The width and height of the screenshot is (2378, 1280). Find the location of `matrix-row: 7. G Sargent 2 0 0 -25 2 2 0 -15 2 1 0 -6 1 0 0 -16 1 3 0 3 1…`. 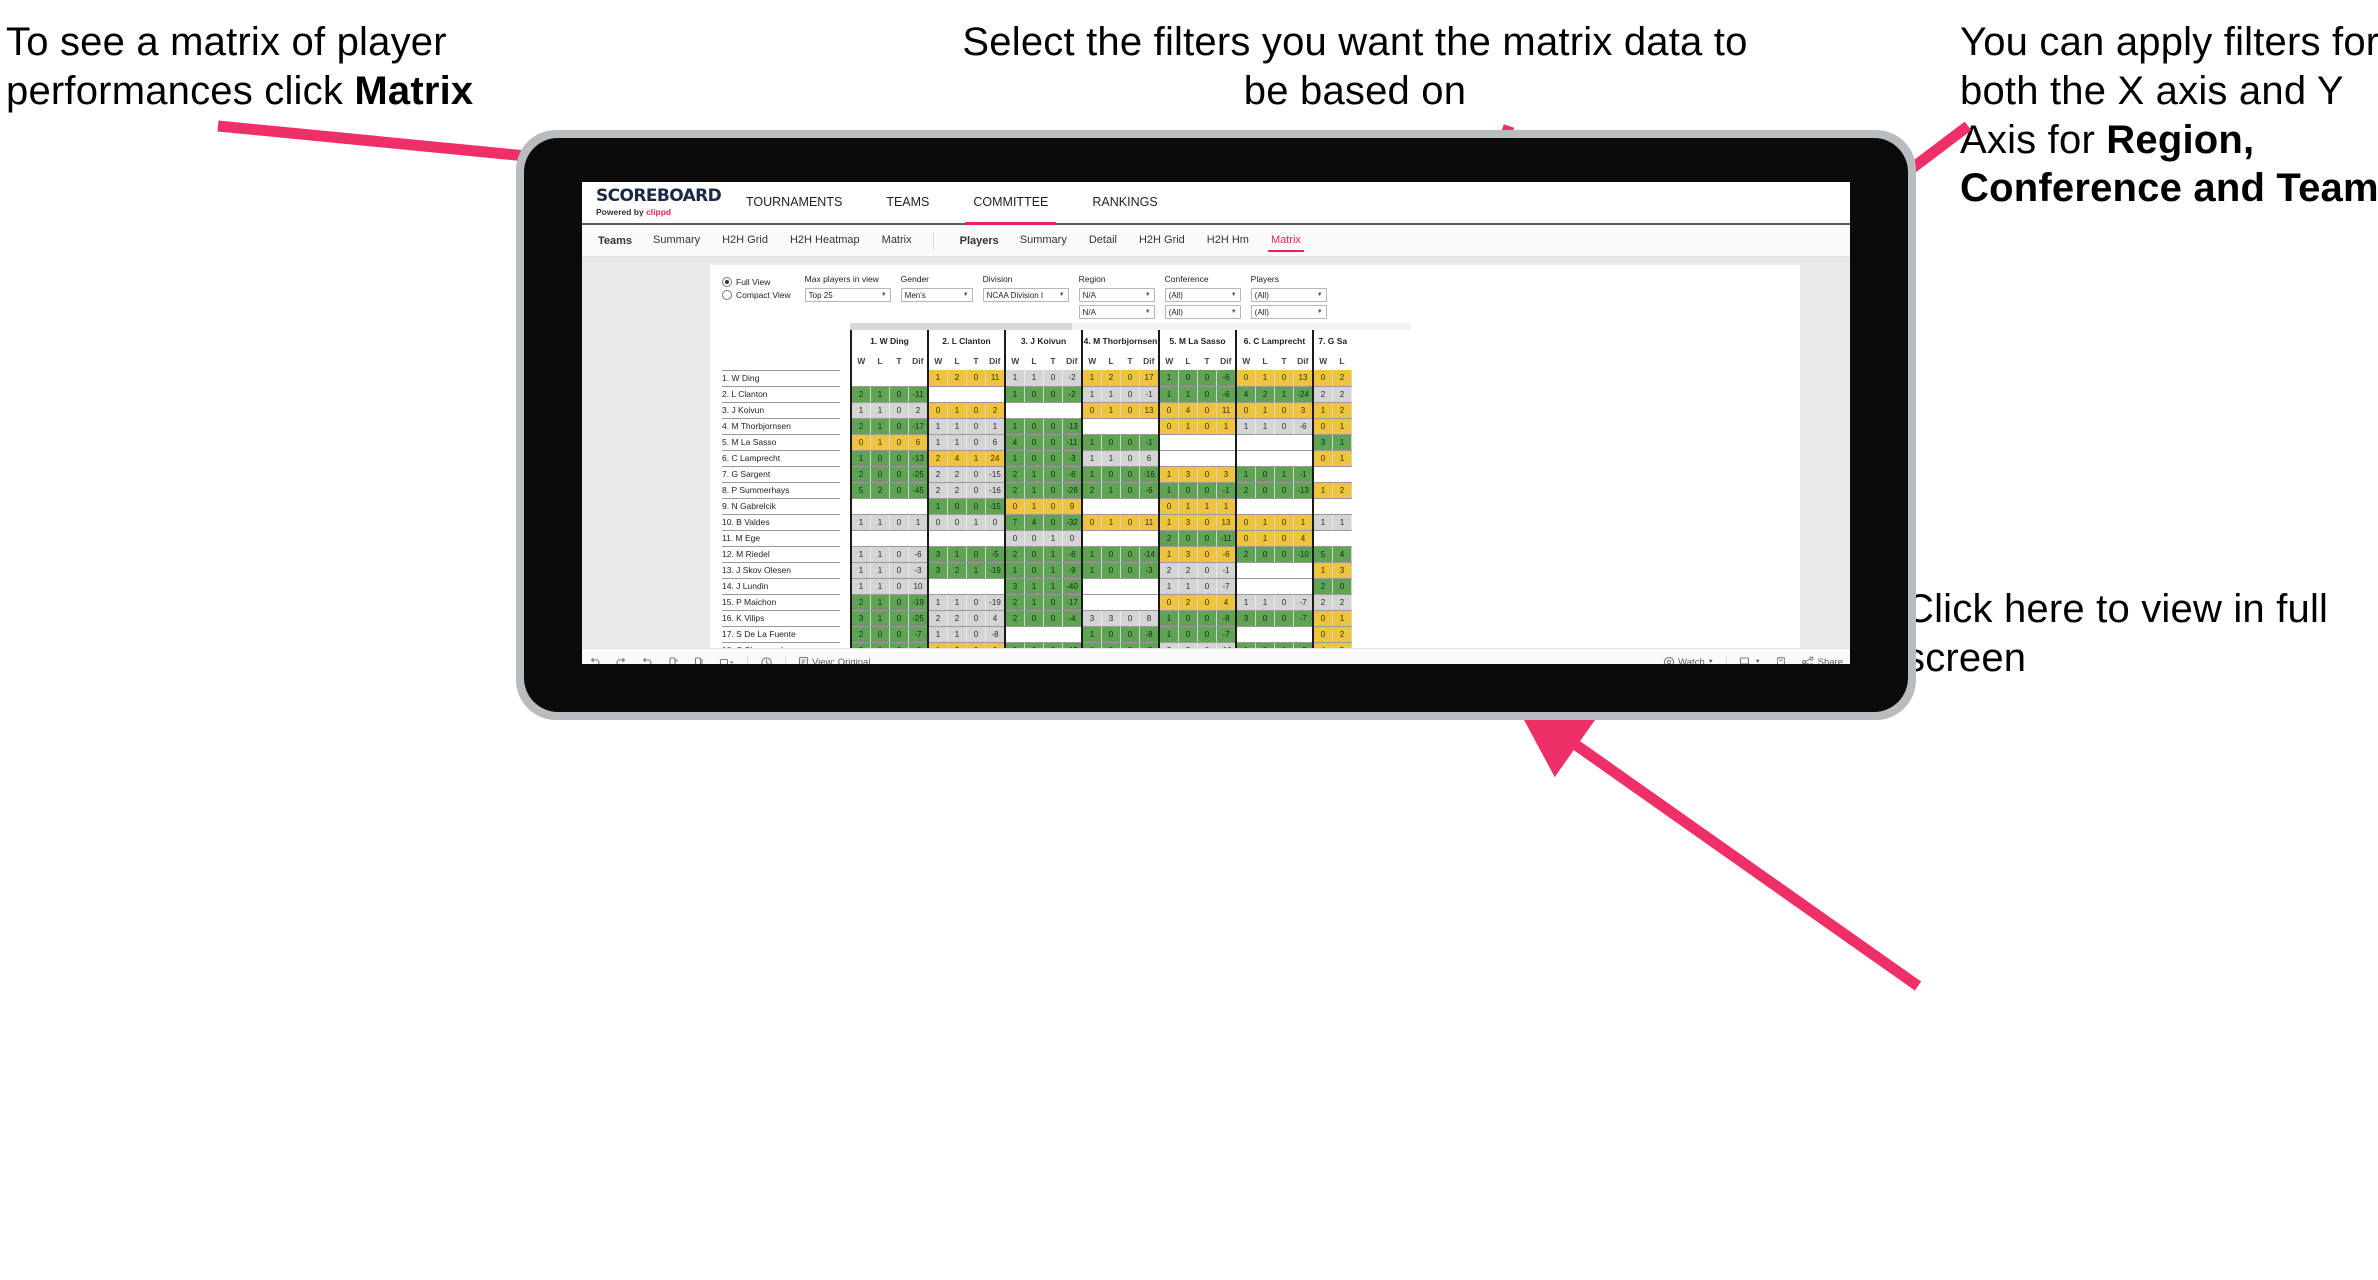

matrix-row: 7. G Sargent 2 0 0 -25 2 2 0 -15 2 1 0 -6 1 0 0 -16 1 3 0 3 1… is located at coordinates (1042, 474).